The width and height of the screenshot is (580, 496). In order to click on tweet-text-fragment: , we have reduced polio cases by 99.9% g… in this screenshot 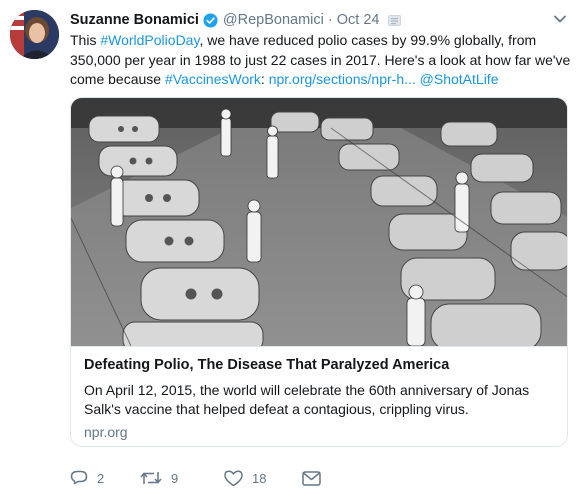, I will do `click(368, 40)`.